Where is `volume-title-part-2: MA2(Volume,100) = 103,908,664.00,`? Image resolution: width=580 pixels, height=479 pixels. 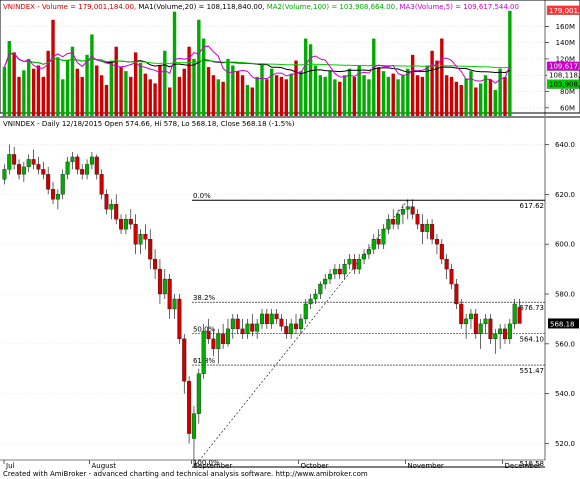
volume-title-part-2: MA2(Volume,100) = 103,908,664.00, is located at coordinates (333, 7).